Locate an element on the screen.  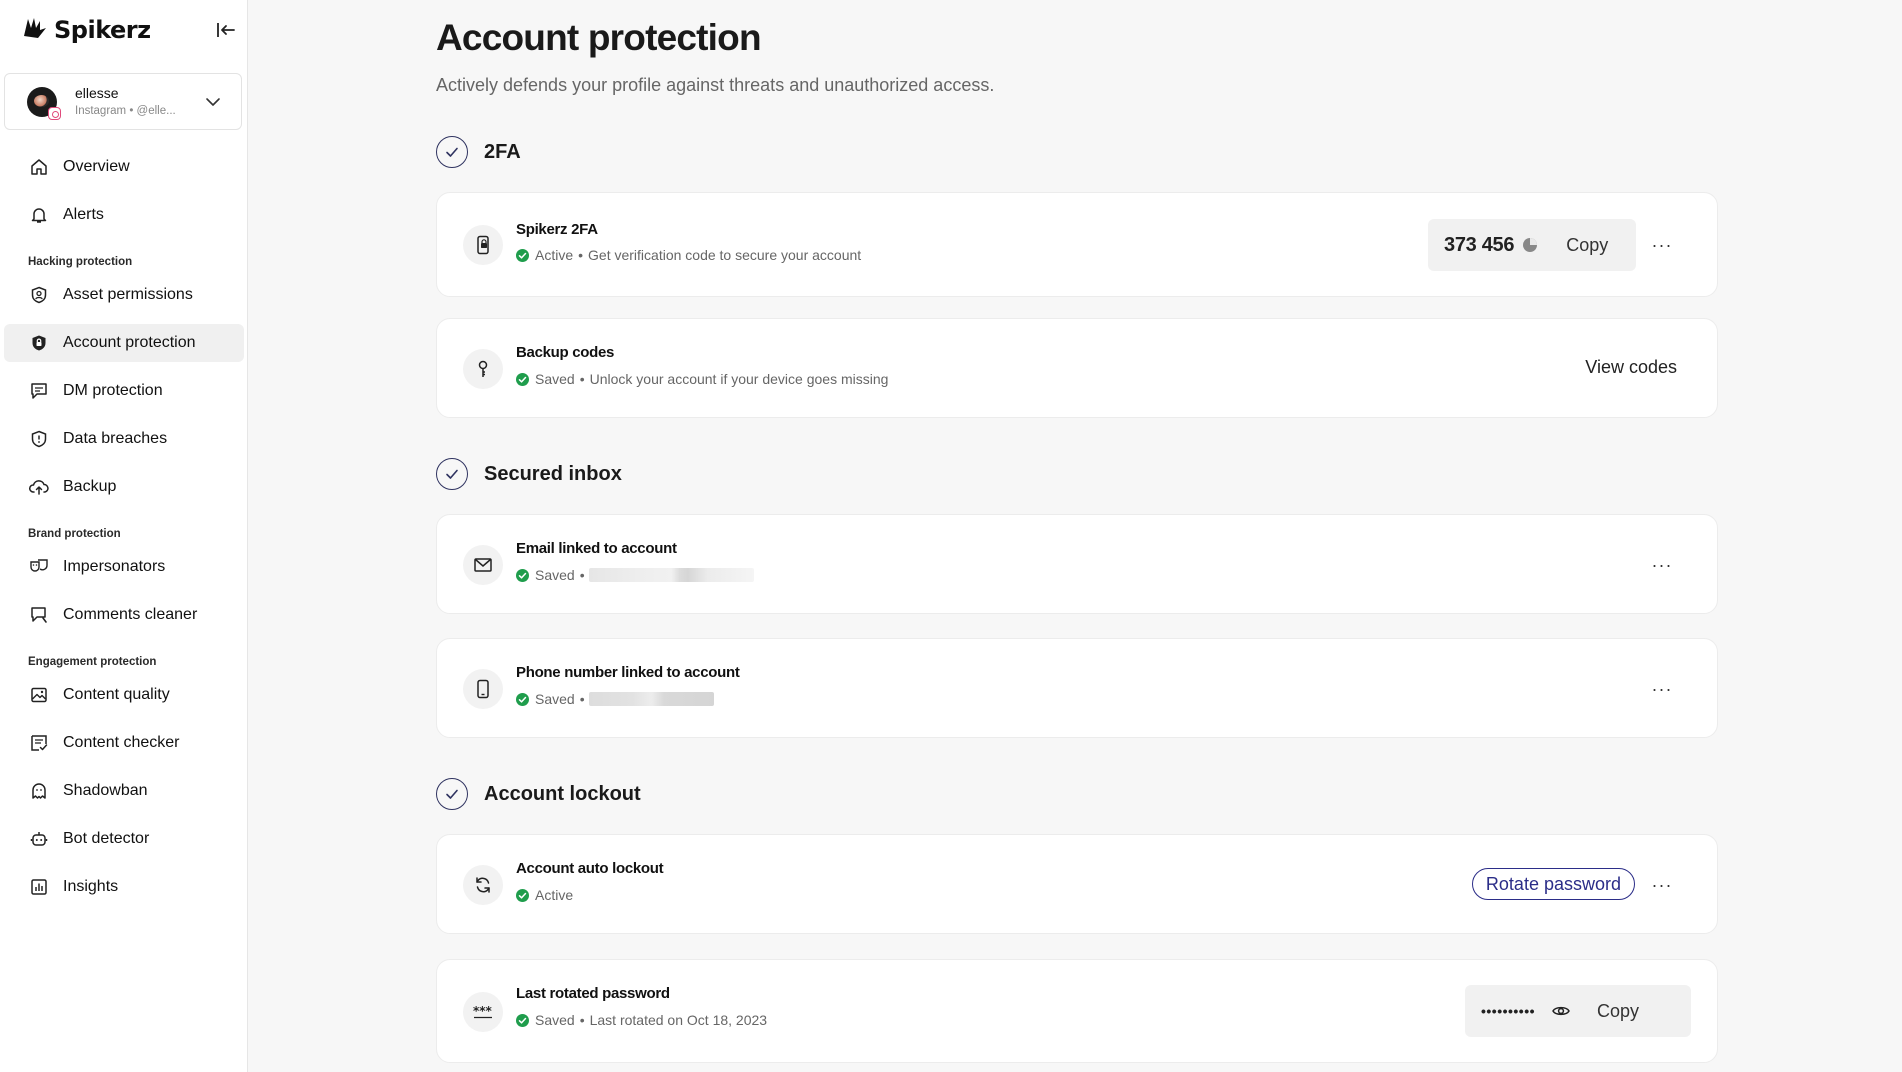
brand: Spikerz is located at coordinates (86, 30).